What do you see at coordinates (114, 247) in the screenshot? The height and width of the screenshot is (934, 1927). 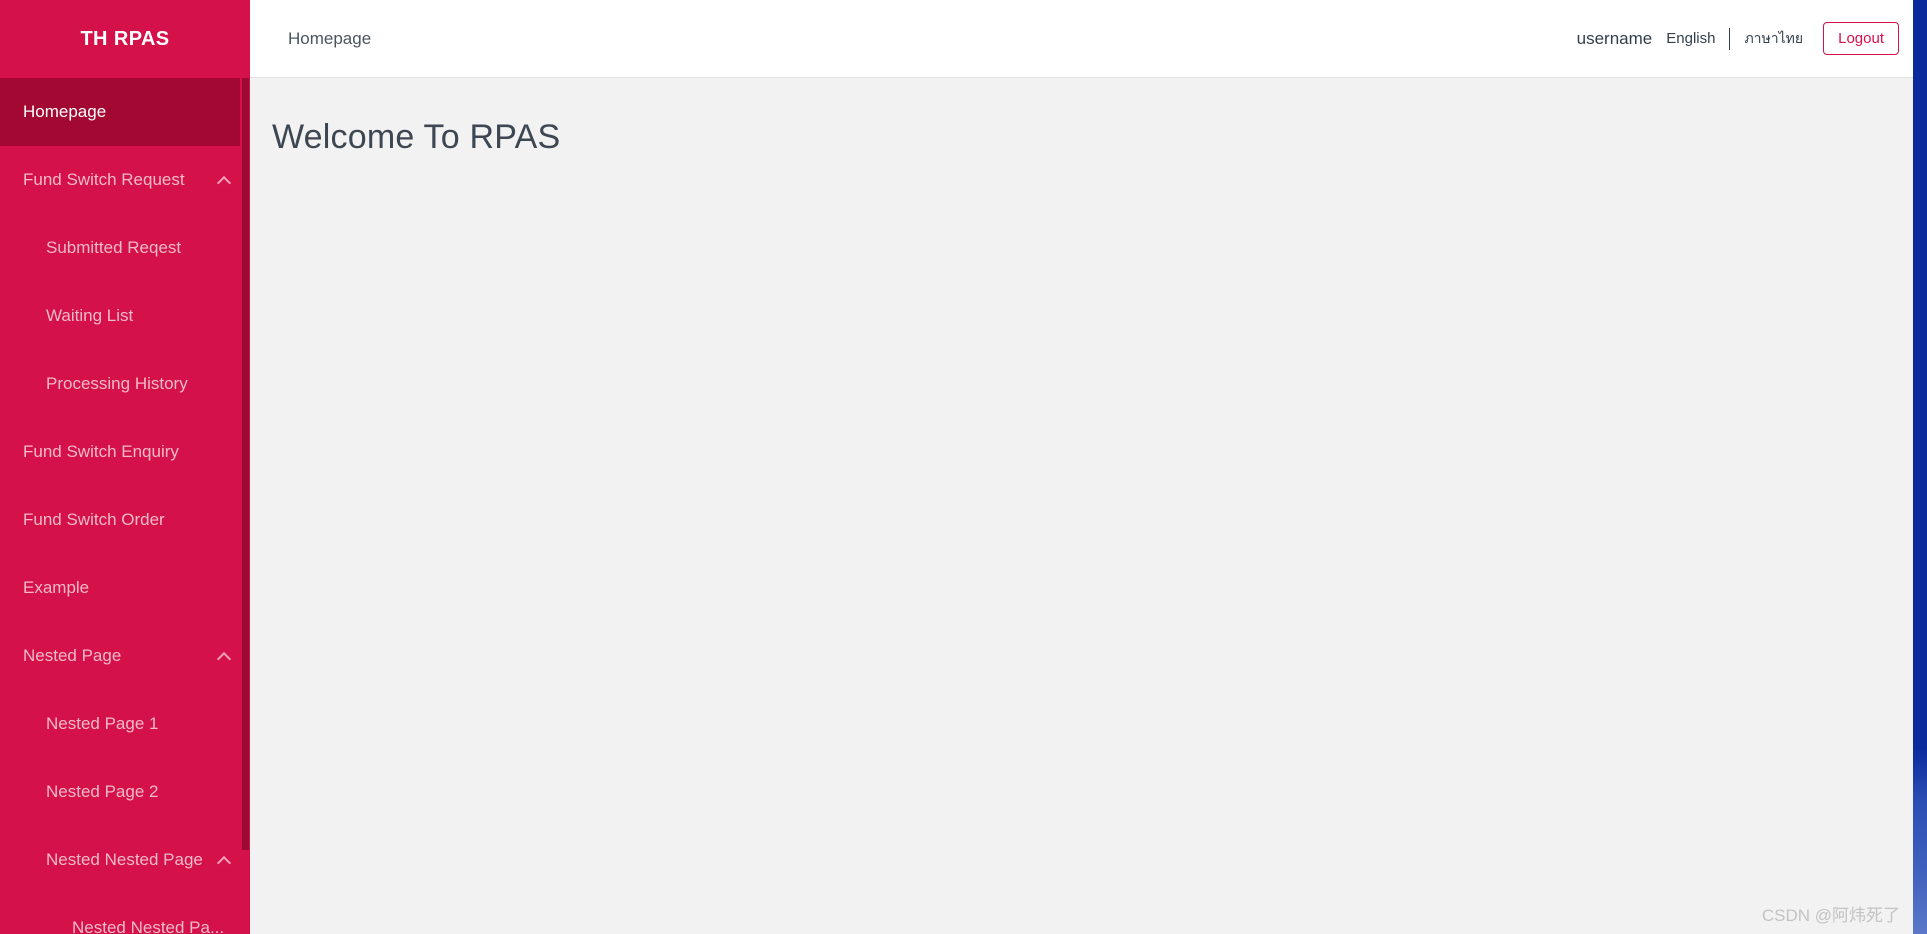 I see `sidebar-item-label: Submitted Reqest` at bounding box center [114, 247].